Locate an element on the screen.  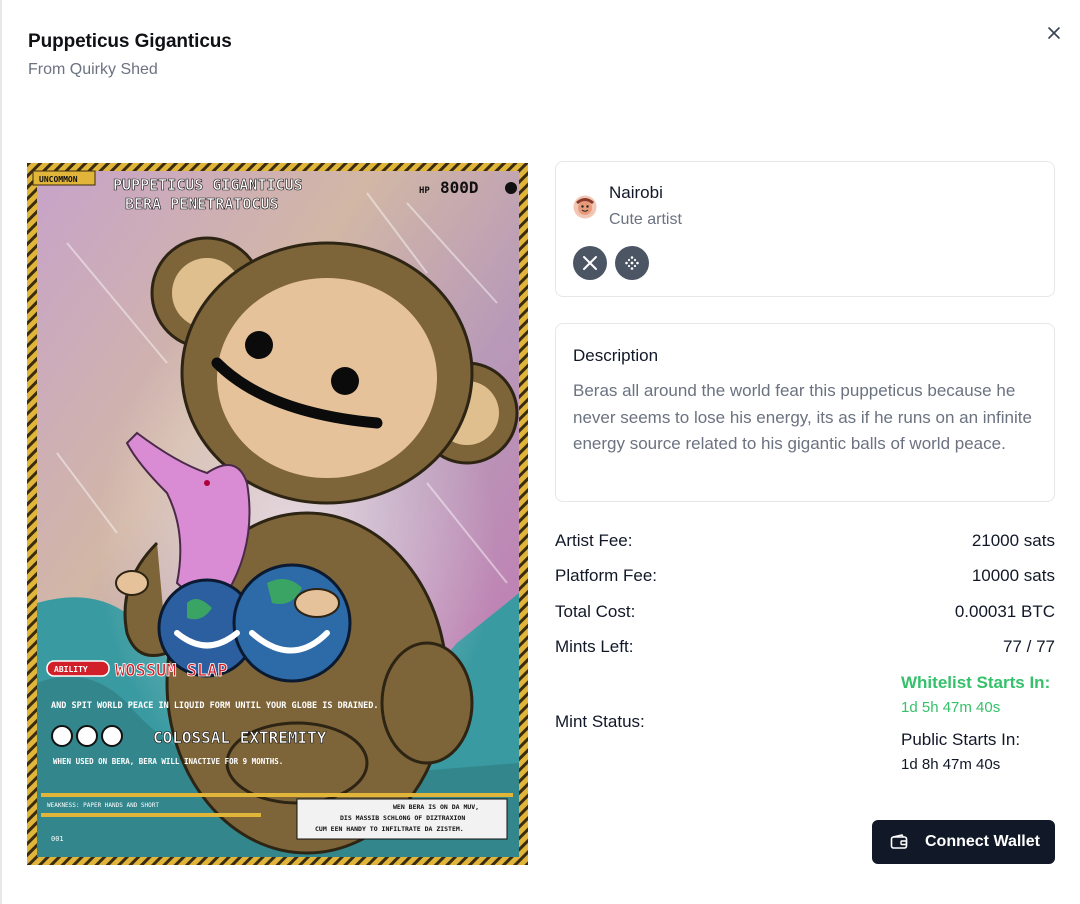
card-hp-value: 800D is located at coordinates (459, 187).